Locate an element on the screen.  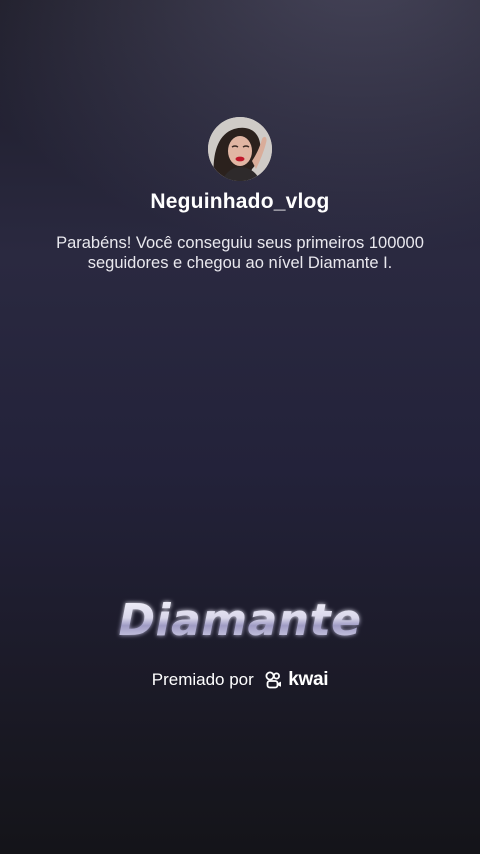
kwai-logo: kwai is located at coordinates (297, 680).